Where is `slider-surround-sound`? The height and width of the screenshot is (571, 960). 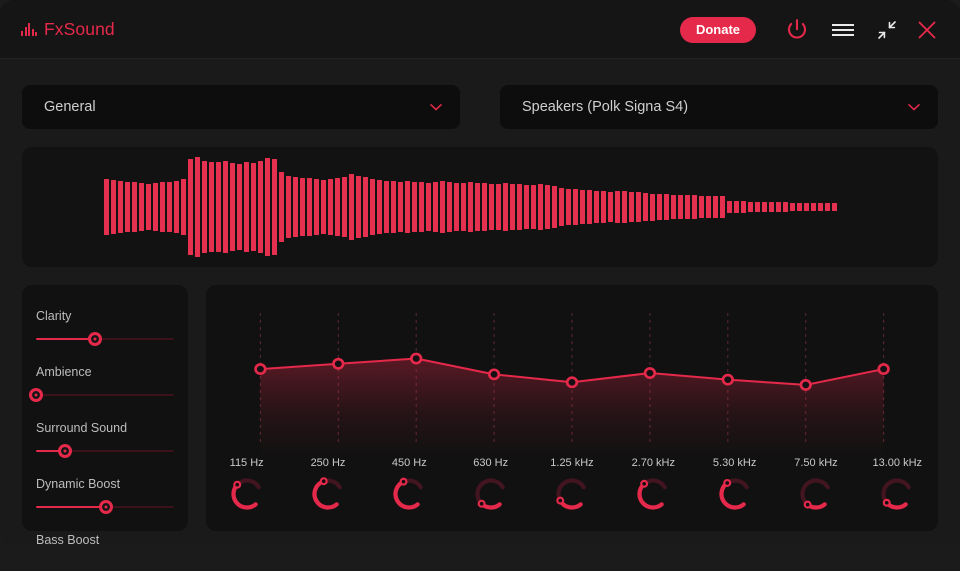
slider-surround-sound is located at coordinates (105, 451).